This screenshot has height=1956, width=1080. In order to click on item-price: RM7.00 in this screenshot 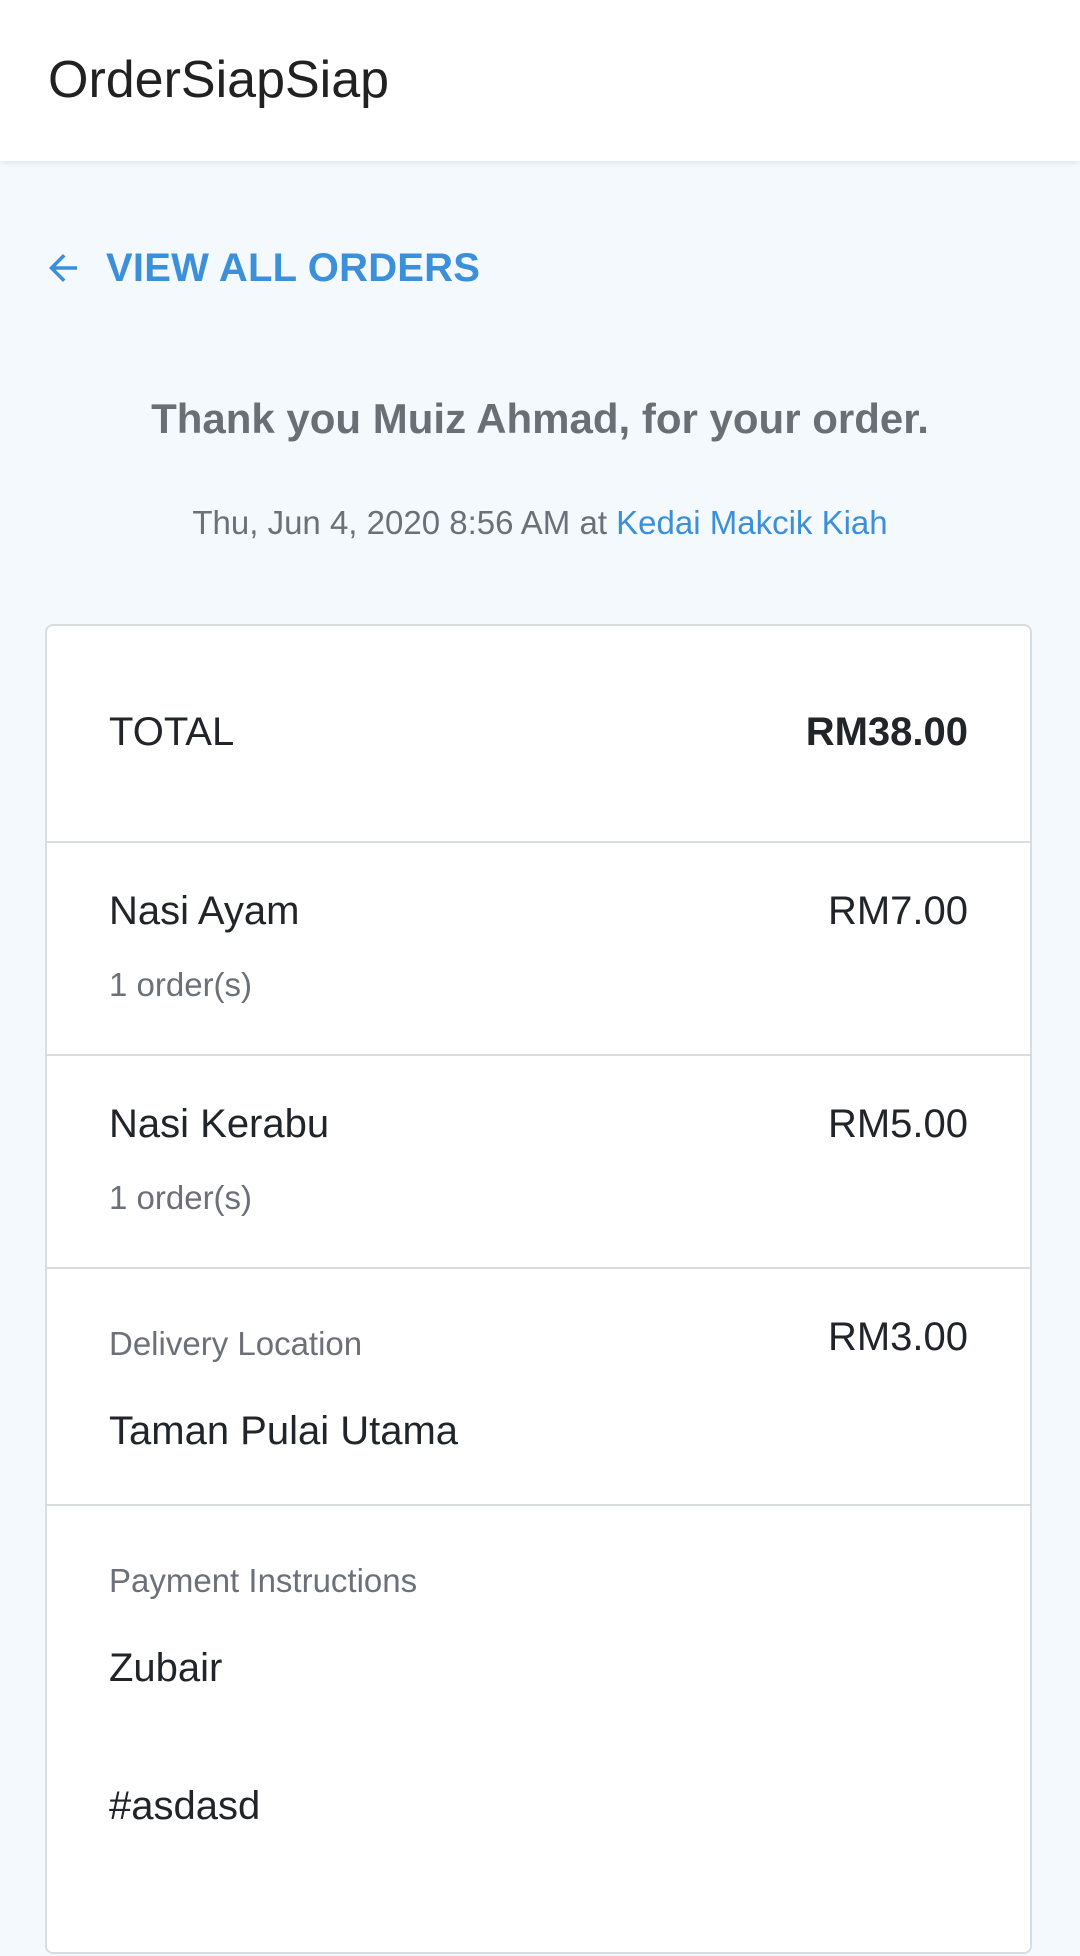, I will do `click(897, 911)`.